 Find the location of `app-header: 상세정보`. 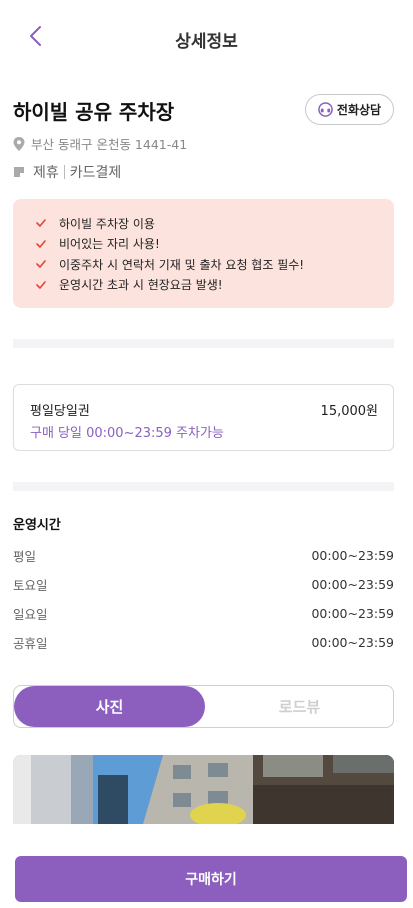

app-header: 상세정보 is located at coordinates (206, 36).